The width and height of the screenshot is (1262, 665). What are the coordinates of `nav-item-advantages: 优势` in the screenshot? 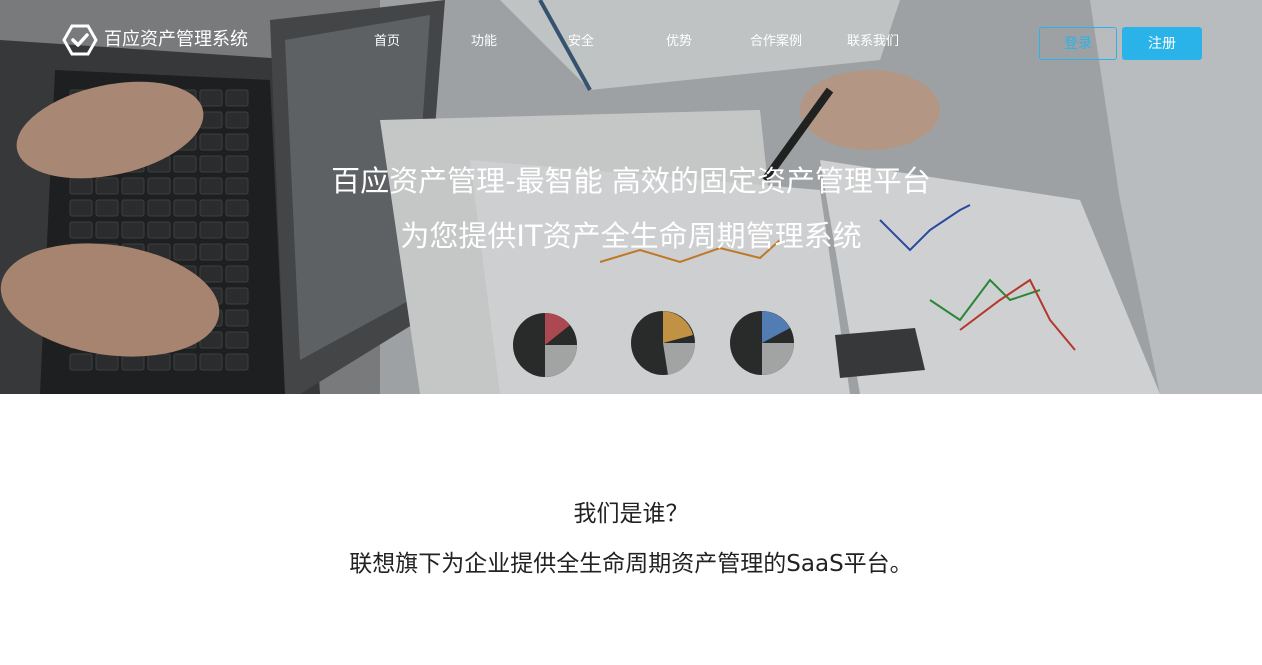 It's located at (679, 42).